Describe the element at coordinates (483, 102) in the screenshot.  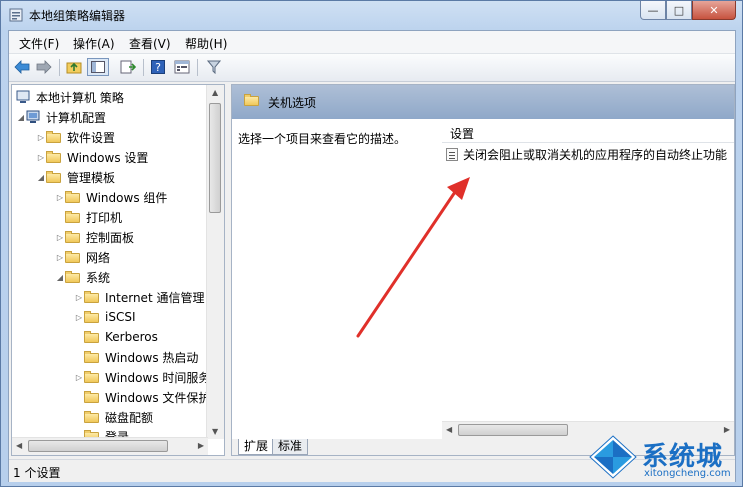
I see `details-header: 关机选项` at that location.